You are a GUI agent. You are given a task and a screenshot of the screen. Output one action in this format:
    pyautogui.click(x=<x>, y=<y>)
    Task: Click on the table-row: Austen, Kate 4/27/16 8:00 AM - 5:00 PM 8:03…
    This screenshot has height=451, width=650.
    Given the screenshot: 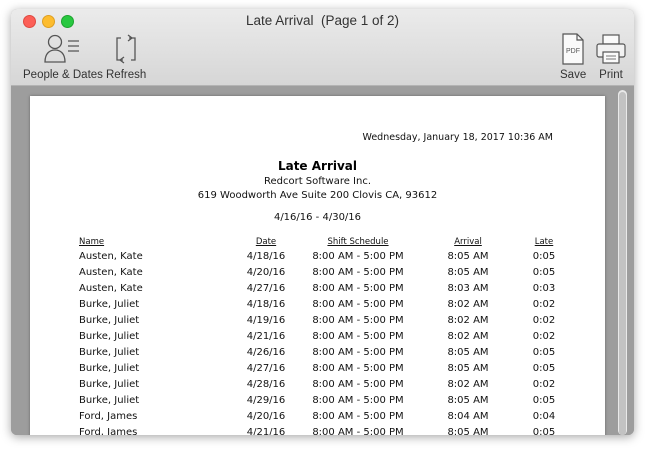 What is the action you would take?
    pyautogui.click(x=324, y=288)
    